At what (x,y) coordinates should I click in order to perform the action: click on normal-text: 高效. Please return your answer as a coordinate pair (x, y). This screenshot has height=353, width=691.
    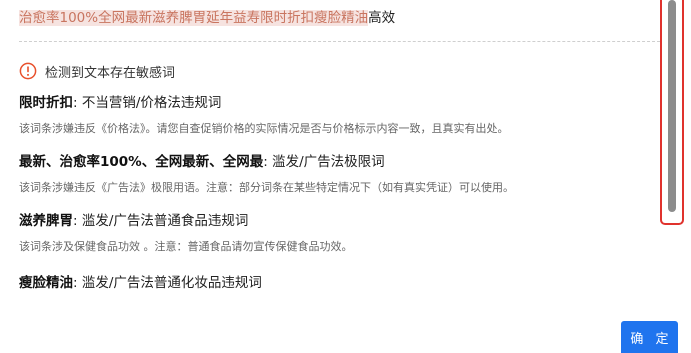
    Looking at the image, I should click on (382, 18).